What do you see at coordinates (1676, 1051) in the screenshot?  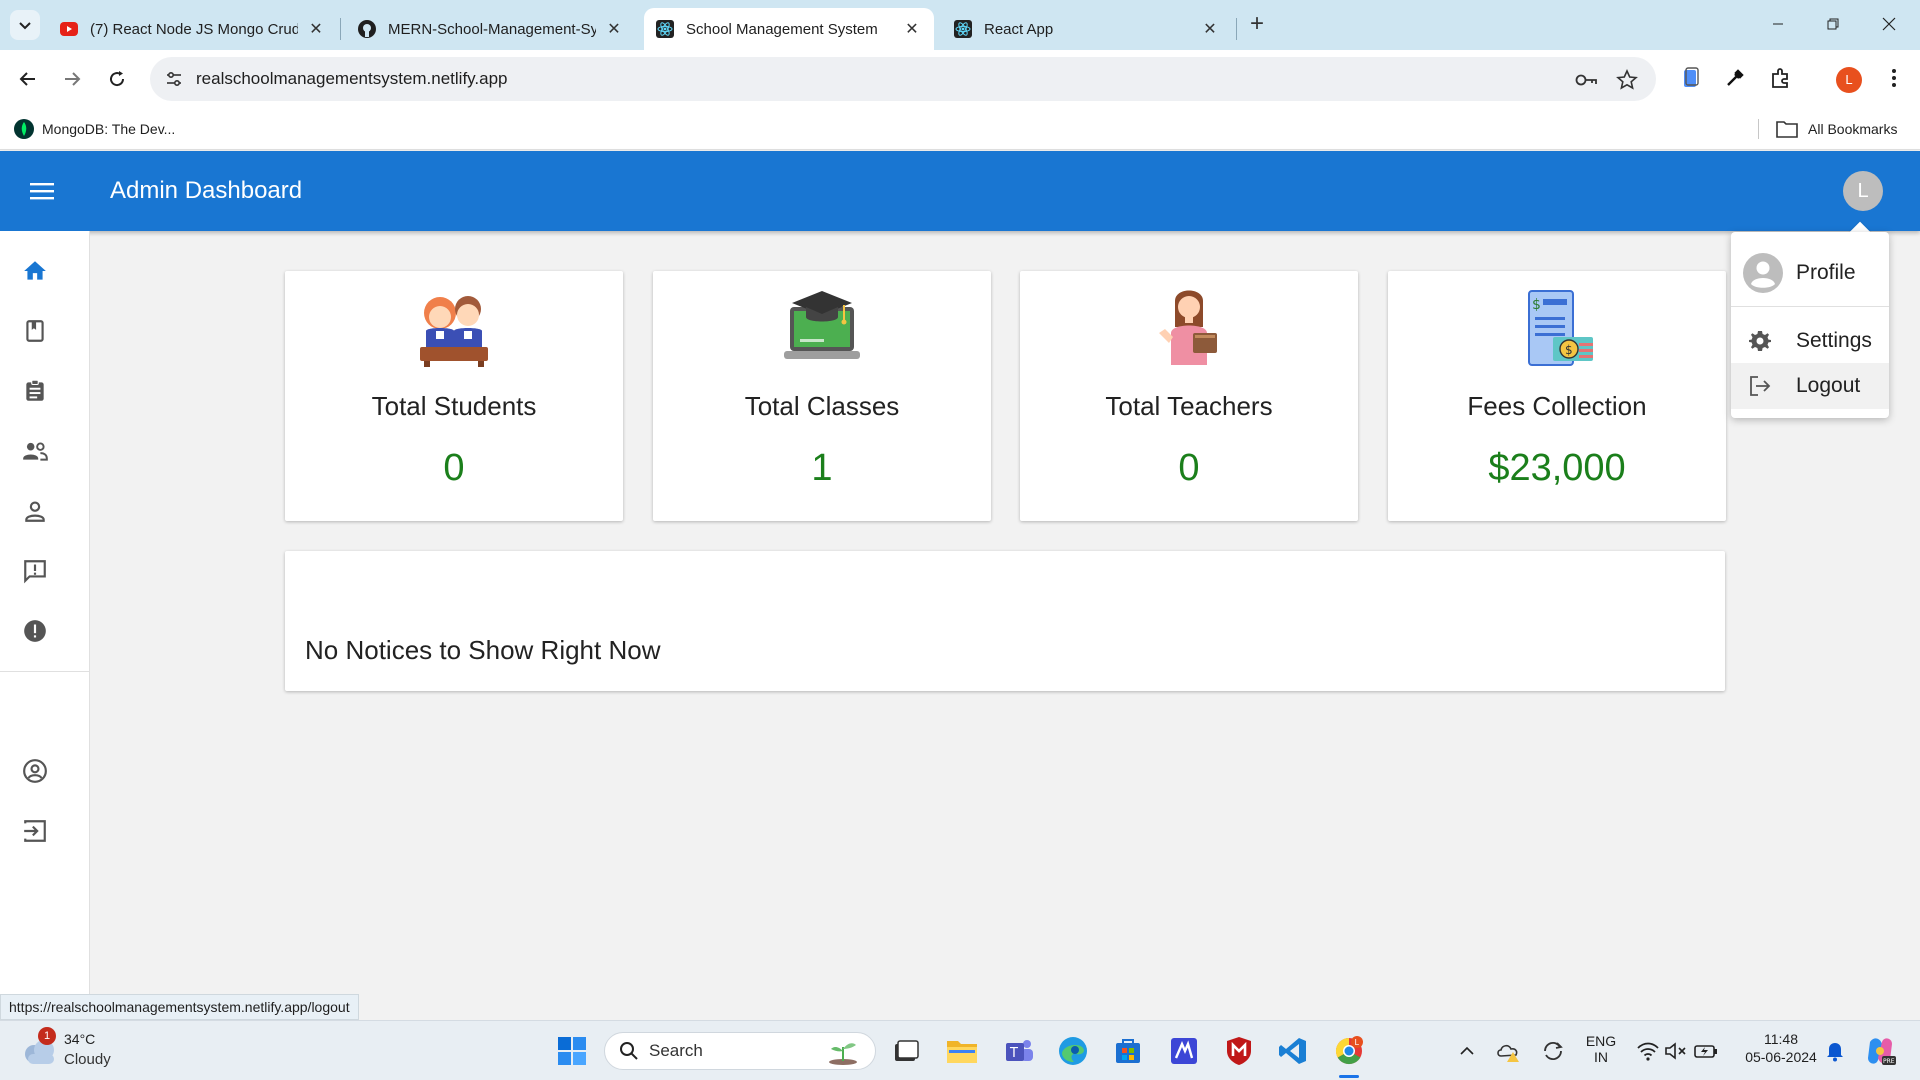 I see `volume-tray` at bounding box center [1676, 1051].